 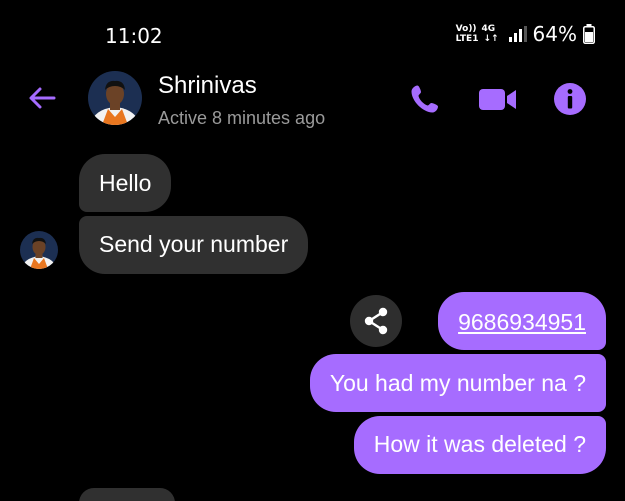 I want to click on video-camera-icon, so click(x=498, y=99).